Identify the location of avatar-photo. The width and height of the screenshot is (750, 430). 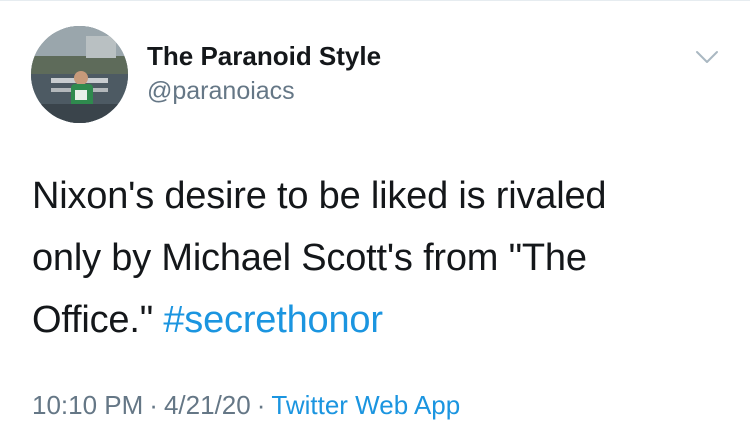
(79, 74).